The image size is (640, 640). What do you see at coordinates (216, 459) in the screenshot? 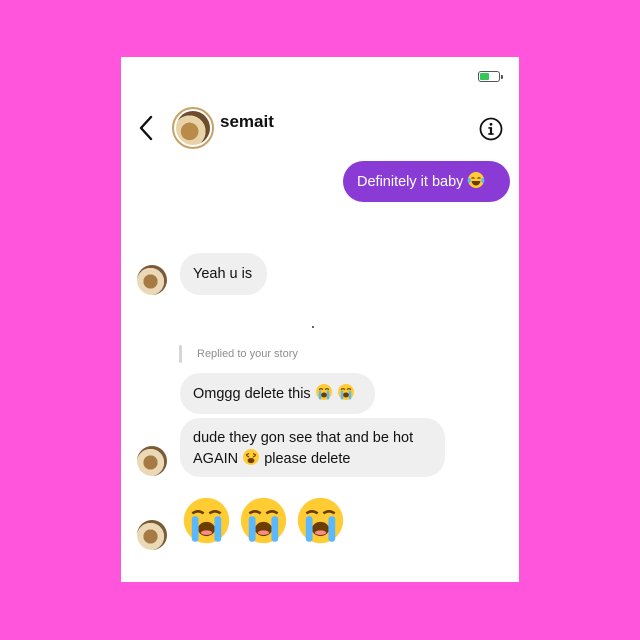
I see `received-message-text: AGAIN` at bounding box center [216, 459].